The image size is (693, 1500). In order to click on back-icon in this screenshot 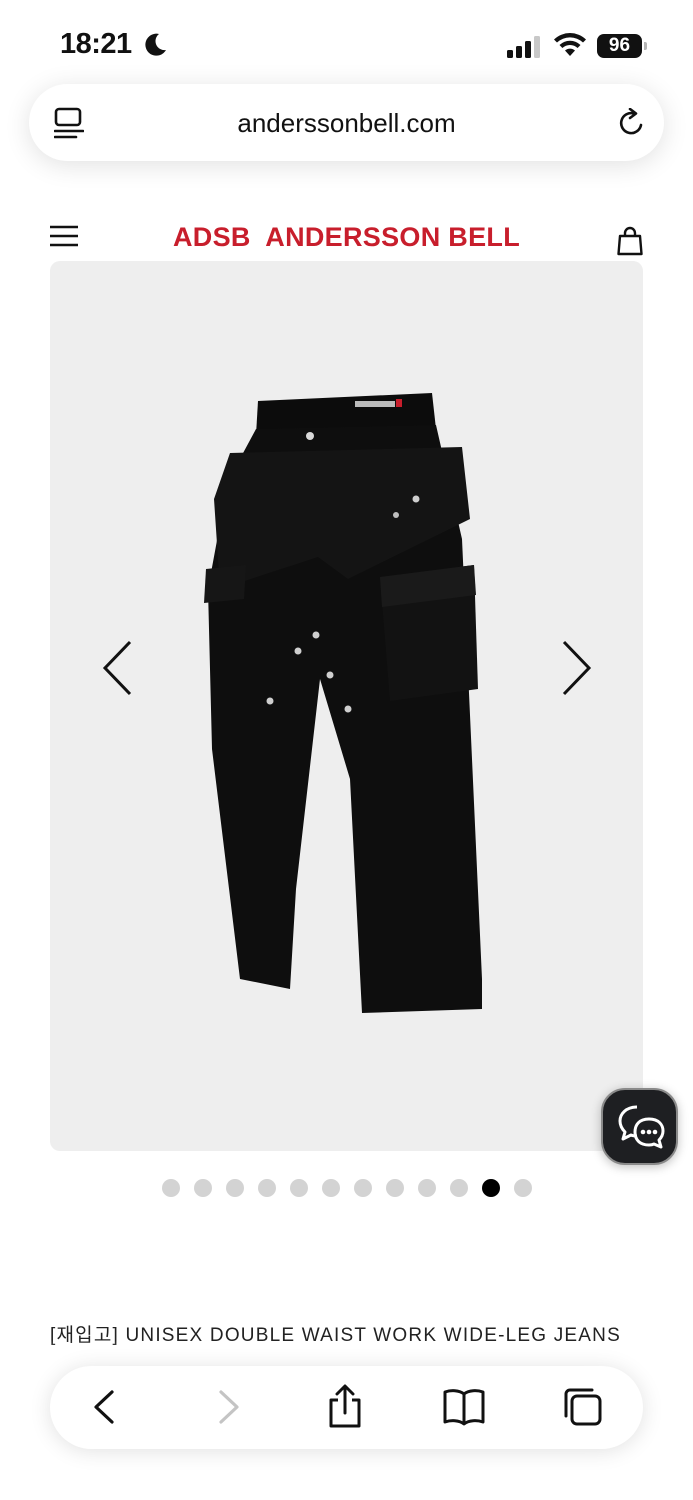, I will do `click(104, 1407)`.